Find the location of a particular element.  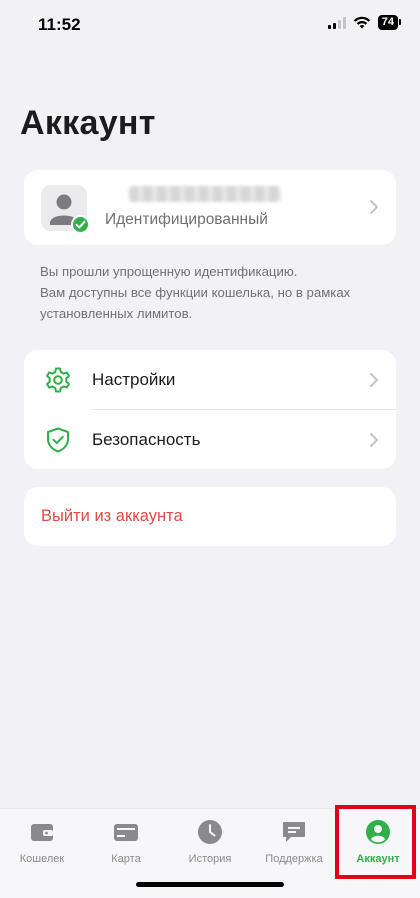

logout-button: Выйти из аккаунта is located at coordinates (210, 516).